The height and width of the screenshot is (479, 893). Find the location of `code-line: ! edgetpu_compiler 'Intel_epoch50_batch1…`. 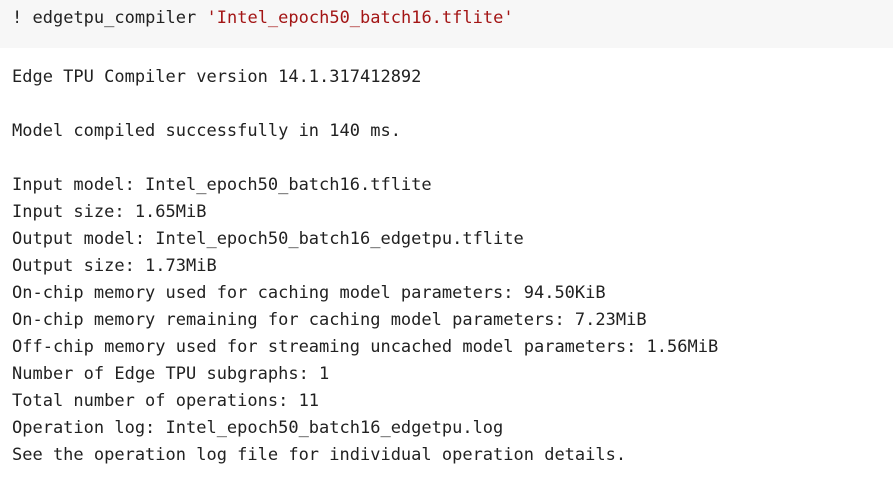

code-line: ! edgetpu_compiler 'Intel_epoch50_batch1… is located at coordinates (263, 18).